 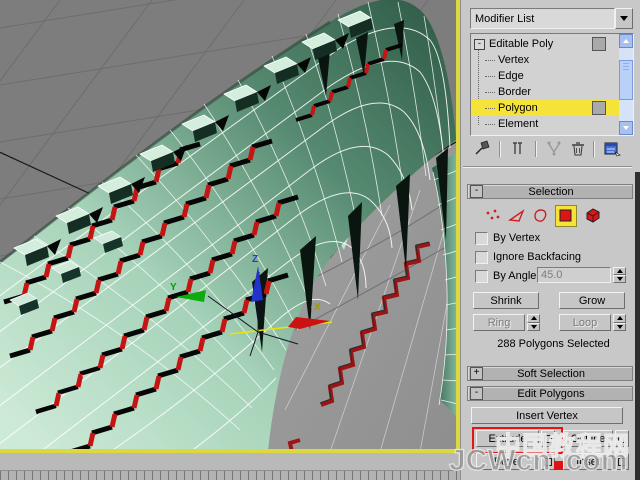 What do you see at coordinates (566, 216) in the screenshot?
I see `polygon-mode-icon-active` at bounding box center [566, 216].